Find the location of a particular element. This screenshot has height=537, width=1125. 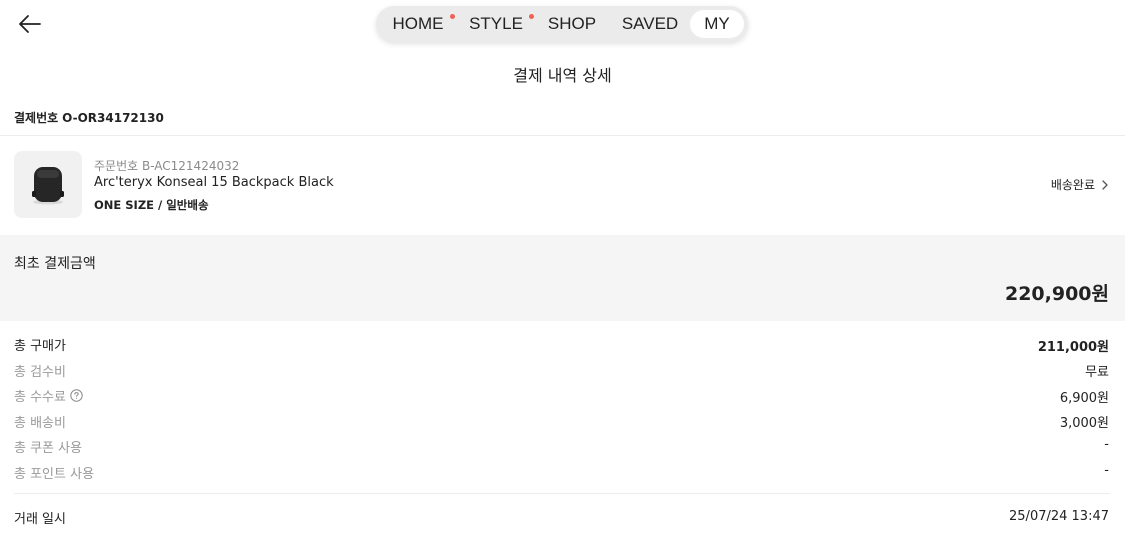

payment-number: 결제번호 O-OR34172130 is located at coordinates (89, 117).